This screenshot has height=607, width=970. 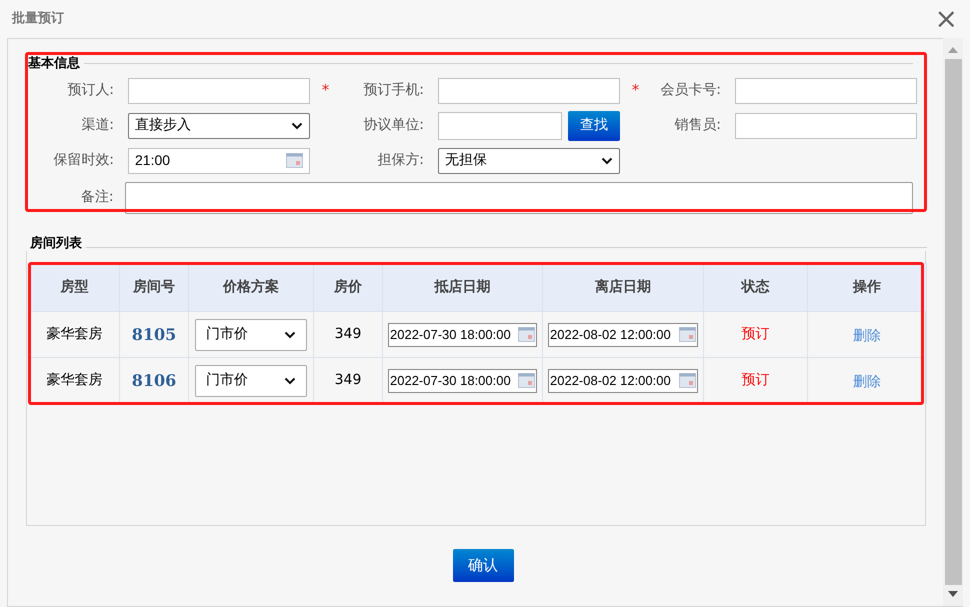 I want to click on confirm-button: 确认, so click(x=483, y=565).